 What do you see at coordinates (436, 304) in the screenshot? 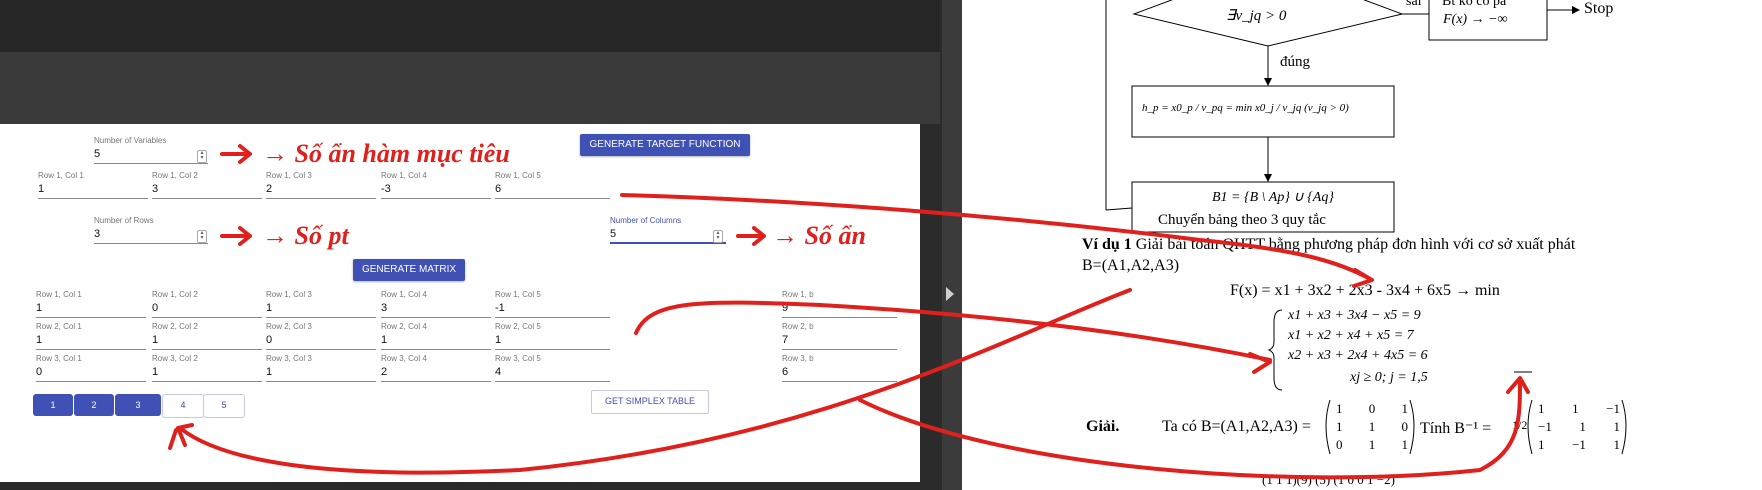
I see `matrix-cell: Row 1, Col 43` at bounding box center [436, 304].